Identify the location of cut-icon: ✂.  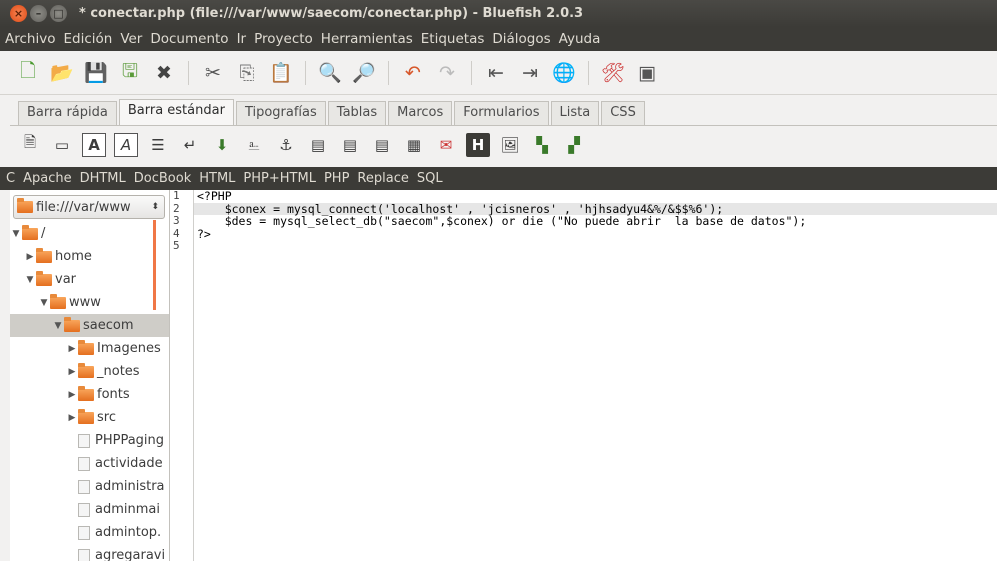
(213, 73).